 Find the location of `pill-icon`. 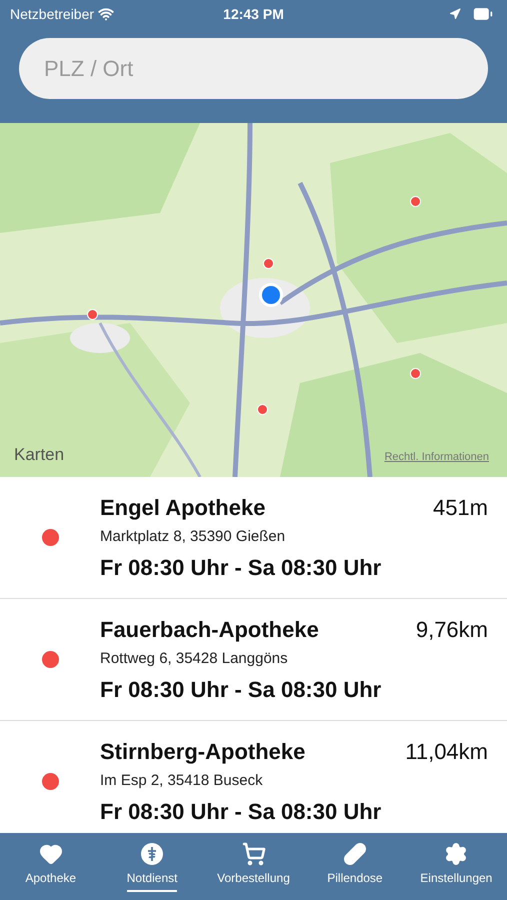

pill-icon is located at coordinates (354, 854).